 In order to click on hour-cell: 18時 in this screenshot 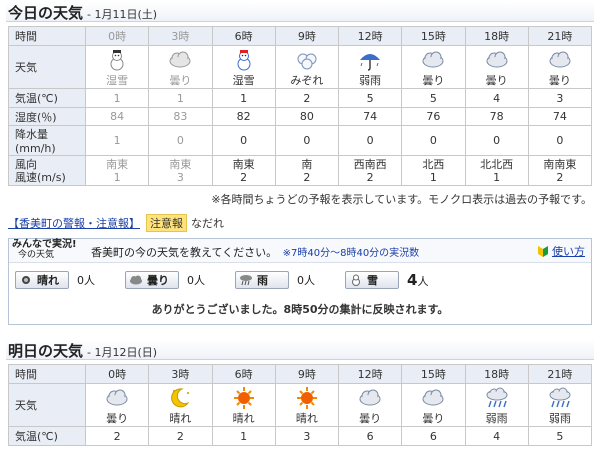, I will do `click(496, 374)`.